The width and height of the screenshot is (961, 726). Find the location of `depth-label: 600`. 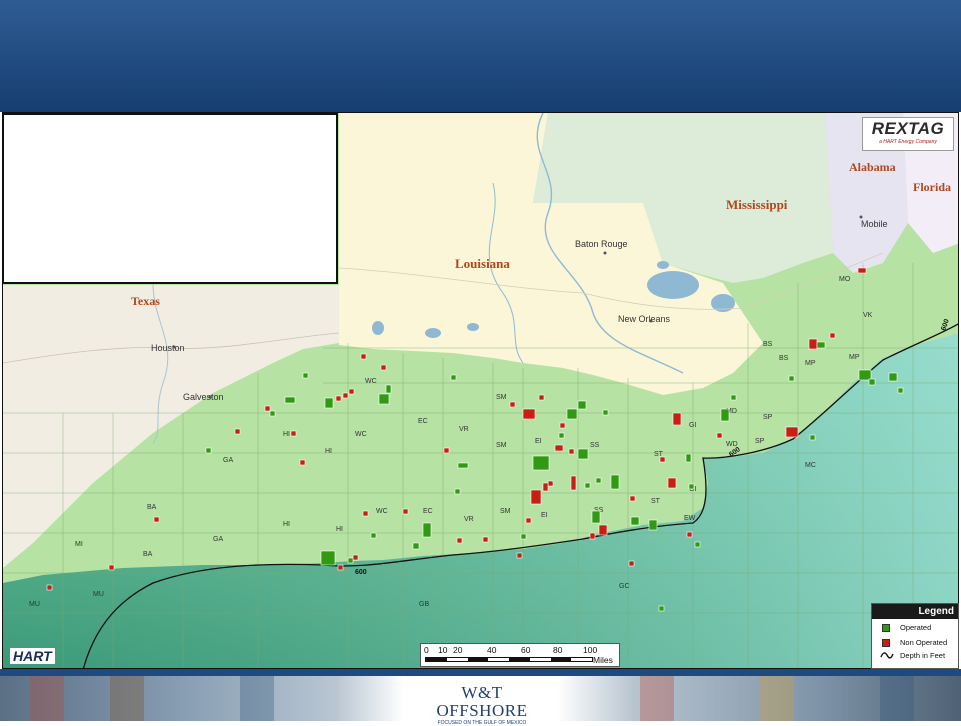

depth-label: 600 is located at coordinates (361, 572).